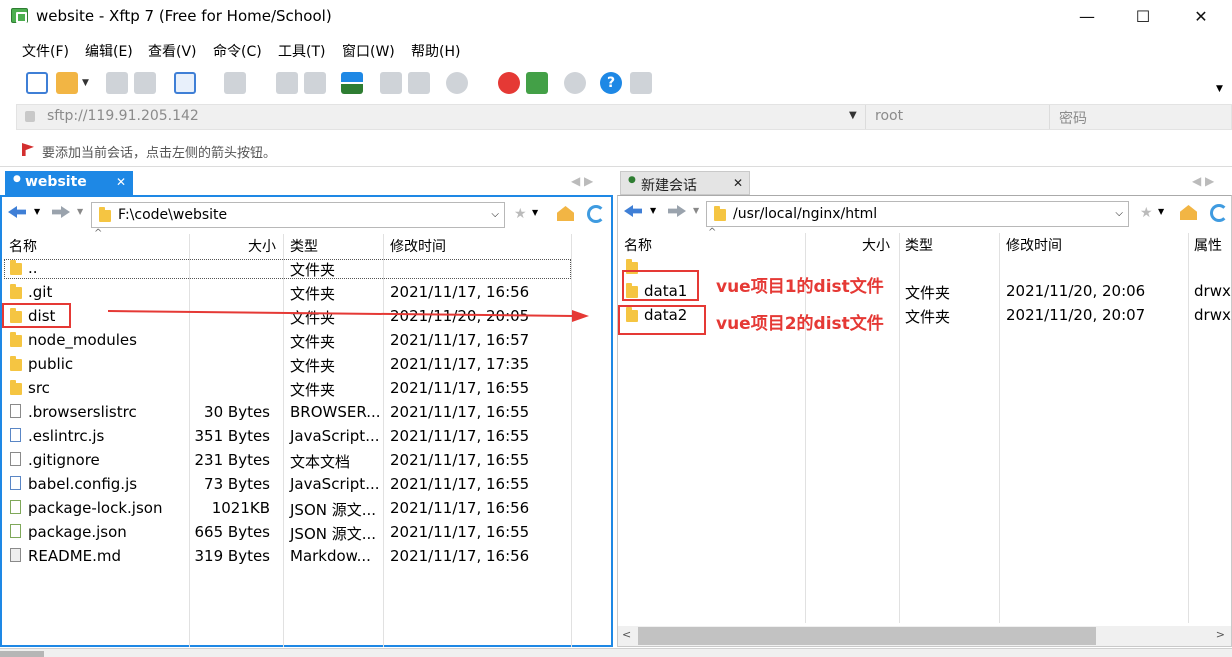  What do you see at coordinates (509, 83) in the screenshot?
I see `xshell-icon` at bounding box center [509, 83].